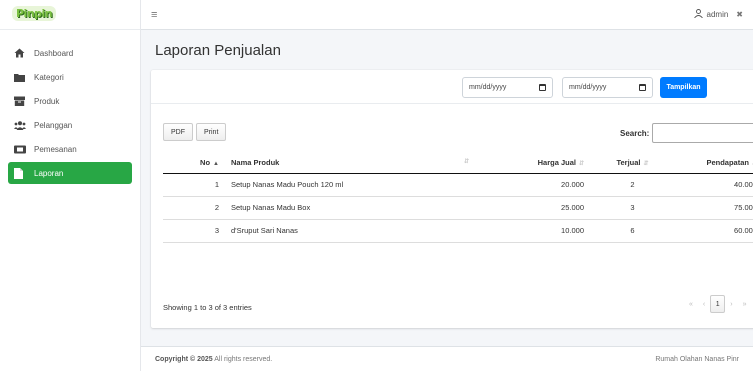 The height and width of the screenshot is (371, 753). I want to click on last-page-button: », so click(745, 304).